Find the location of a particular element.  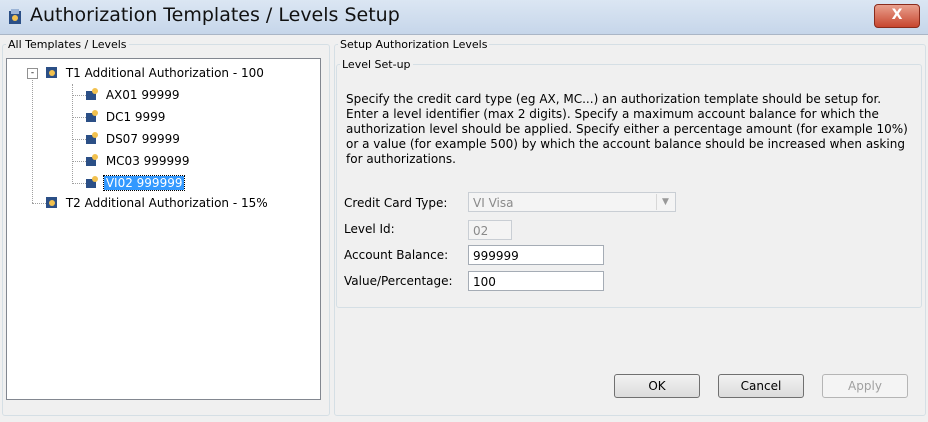

account-balance-label: Account Balance: is located at coordinates (396, 255).